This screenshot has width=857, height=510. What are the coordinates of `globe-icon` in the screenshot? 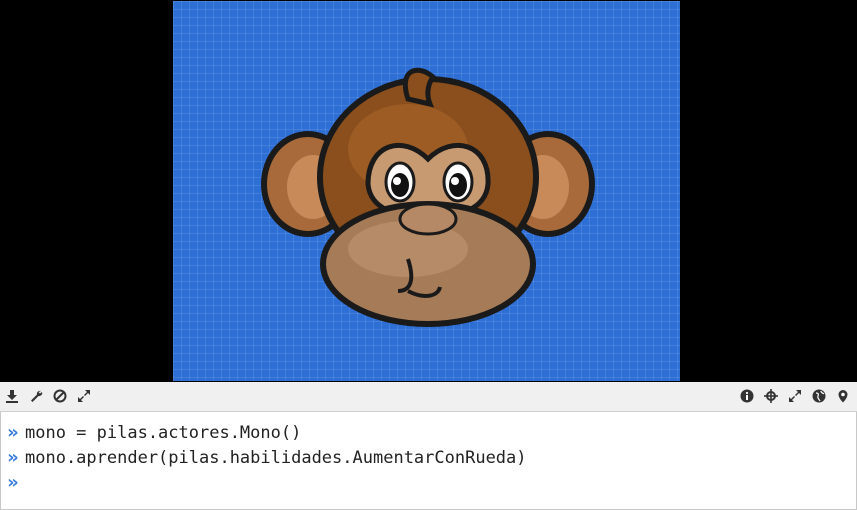 It's located at (819, 396).